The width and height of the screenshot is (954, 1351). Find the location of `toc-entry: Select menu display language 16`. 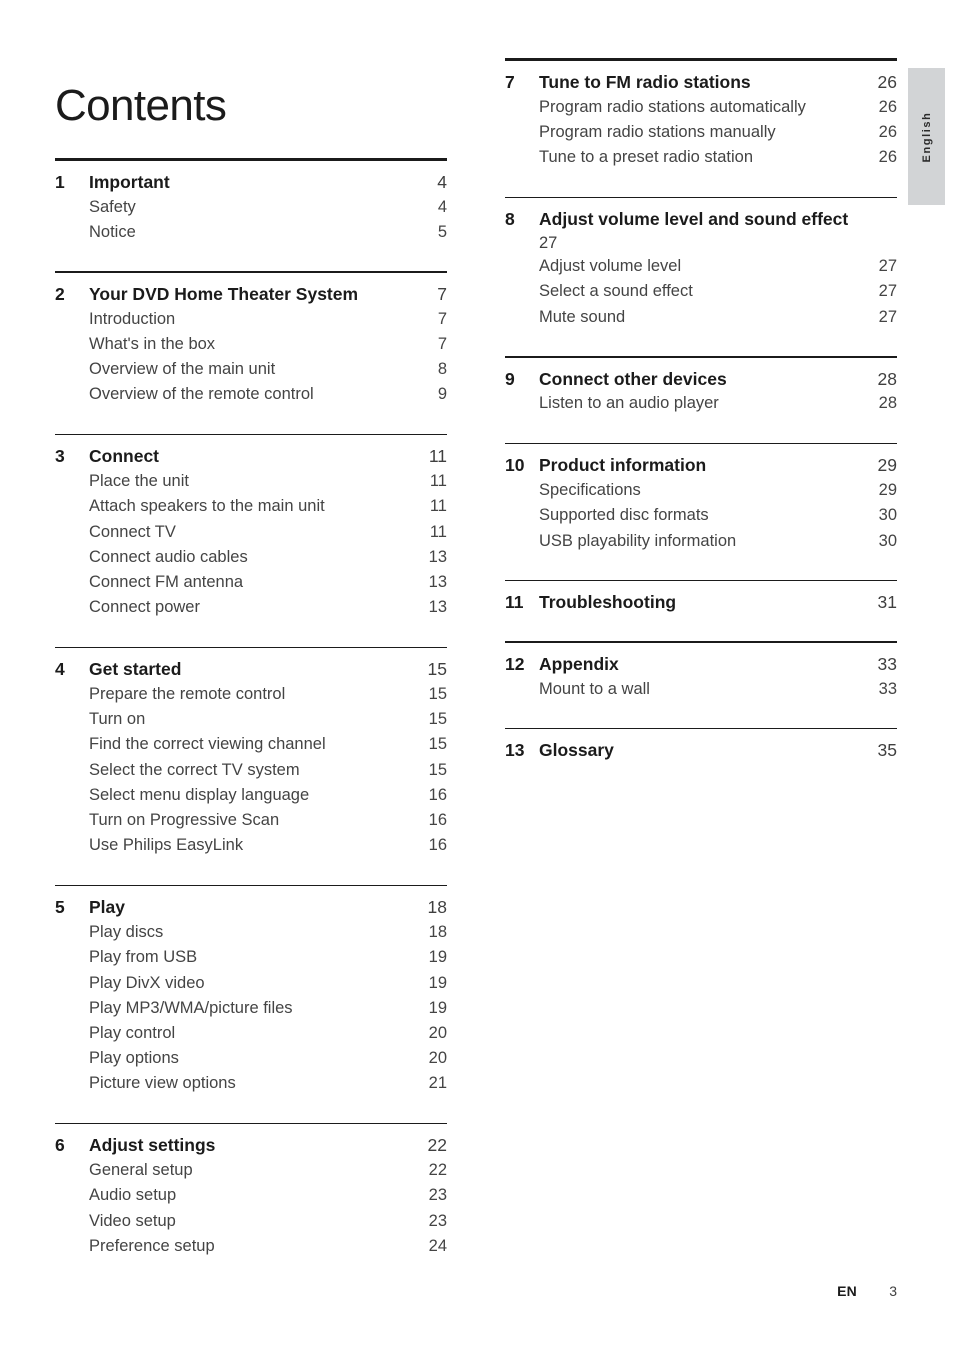

toc-entry: Select menu display language 16 is located at coordinates (251, 795).